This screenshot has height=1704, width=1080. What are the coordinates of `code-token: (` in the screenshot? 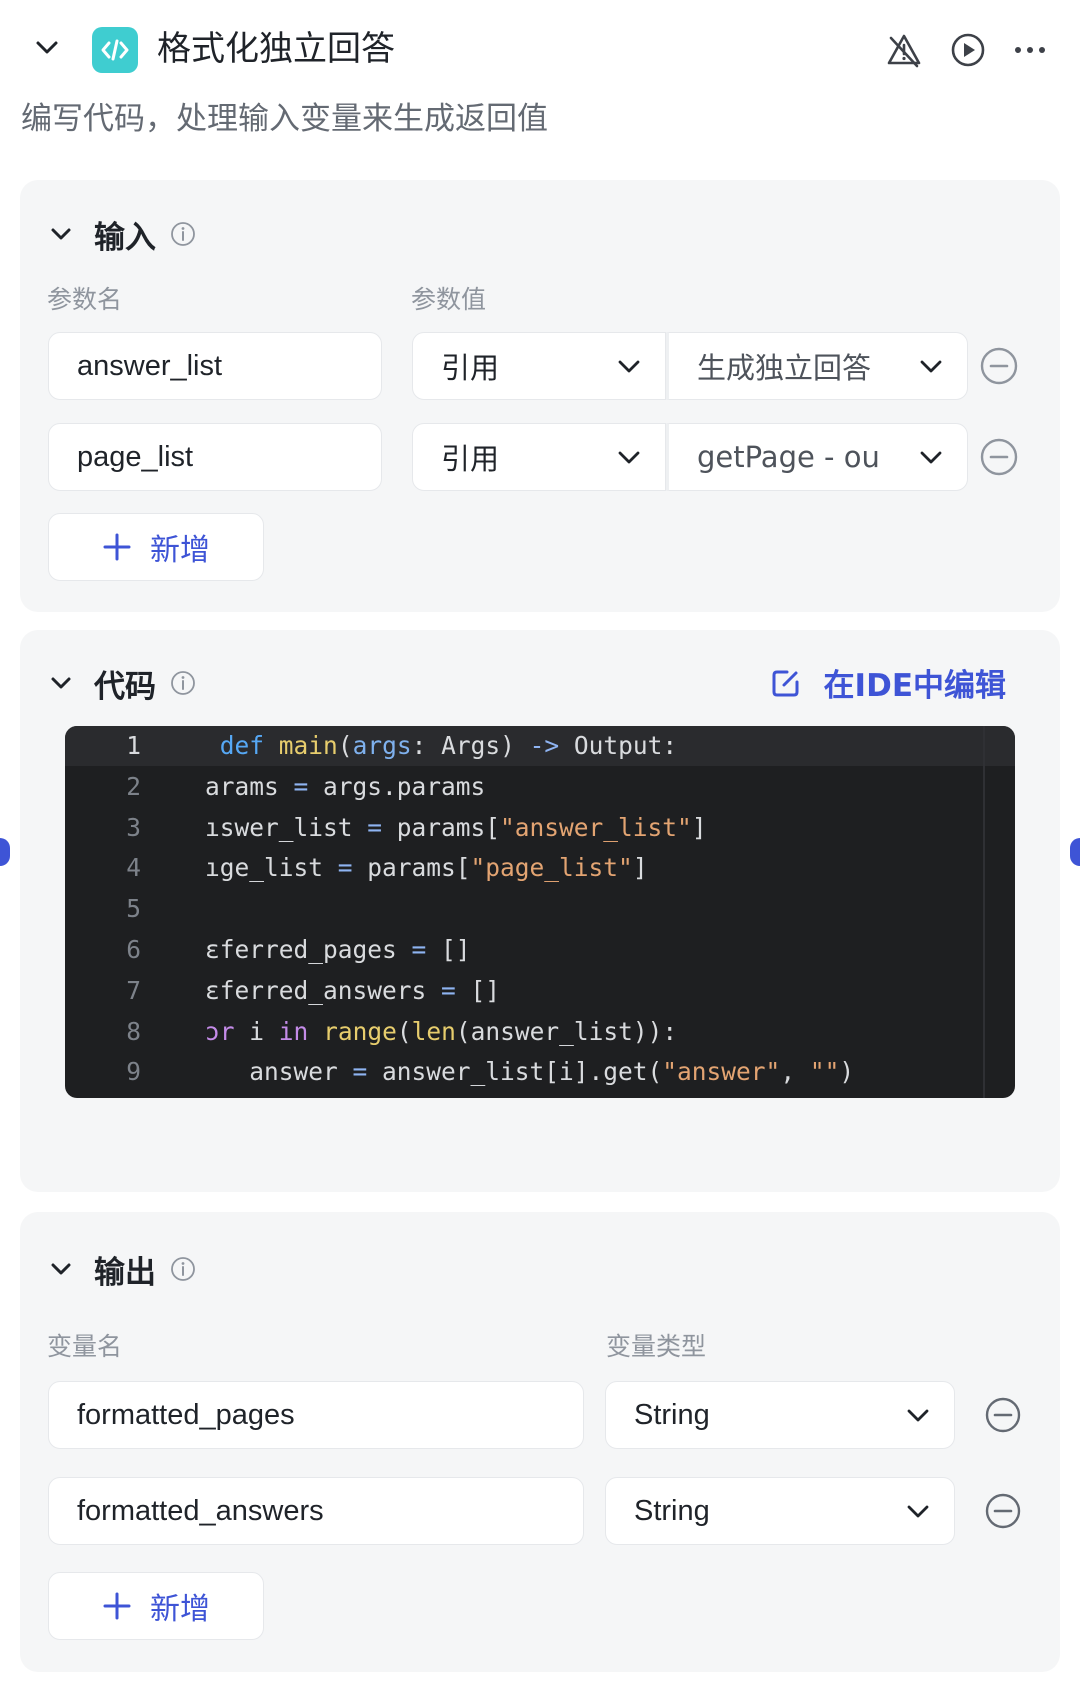 It's located at (345, 745).